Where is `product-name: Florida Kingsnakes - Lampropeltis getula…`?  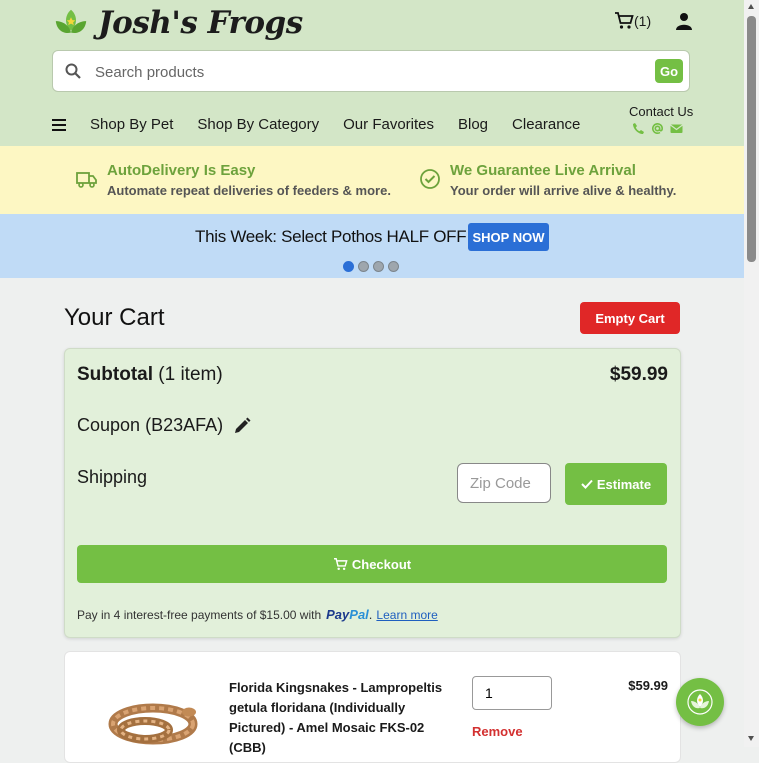 product-name: Florida Kingsnakes - Lampropeltis getula… is located at coordinates (338, 718).